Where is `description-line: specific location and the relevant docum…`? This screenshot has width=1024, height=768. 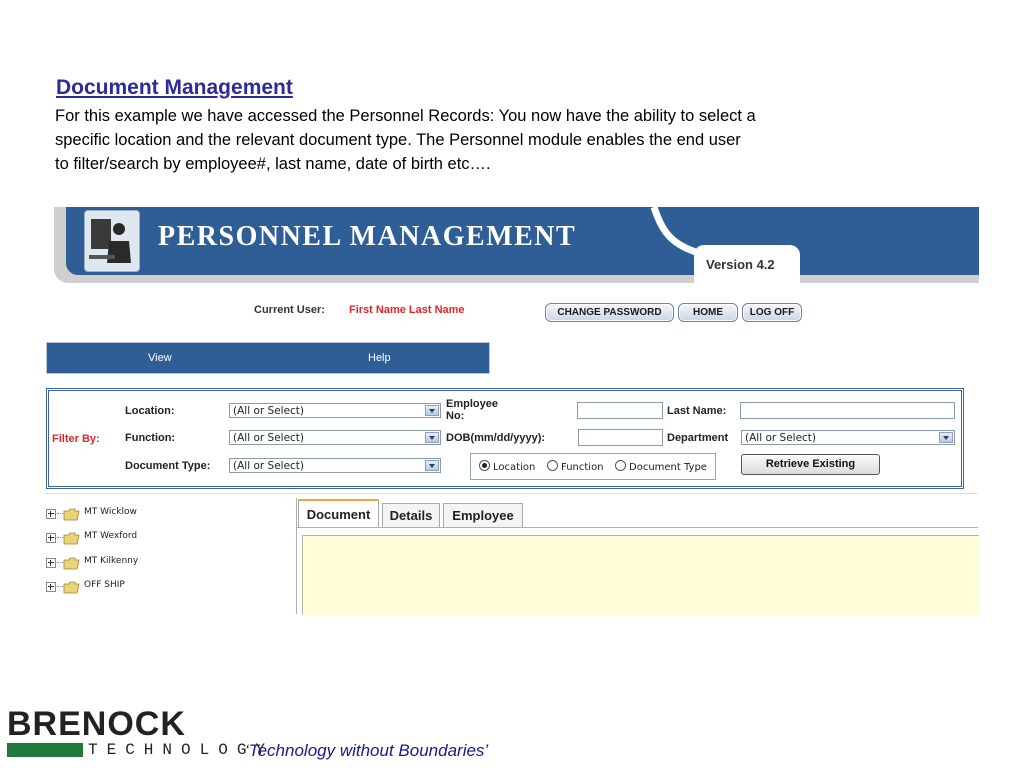 description-line: specific location and the relevant docum… is located at coordinates (398, 140).